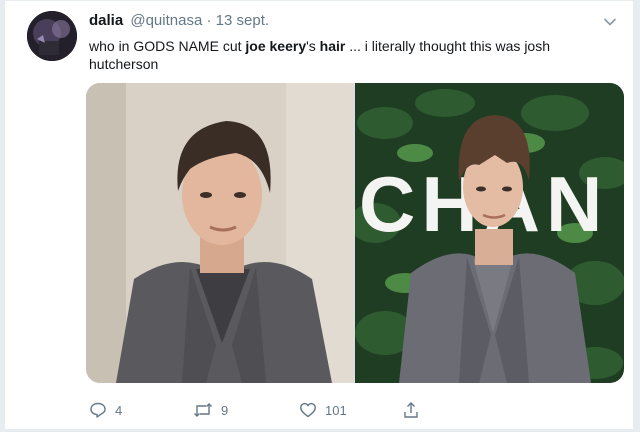 The image size is (640, 432). Describe the element at coordinates (98, 410) in the screenshot. I see `reply-icon` at that location.